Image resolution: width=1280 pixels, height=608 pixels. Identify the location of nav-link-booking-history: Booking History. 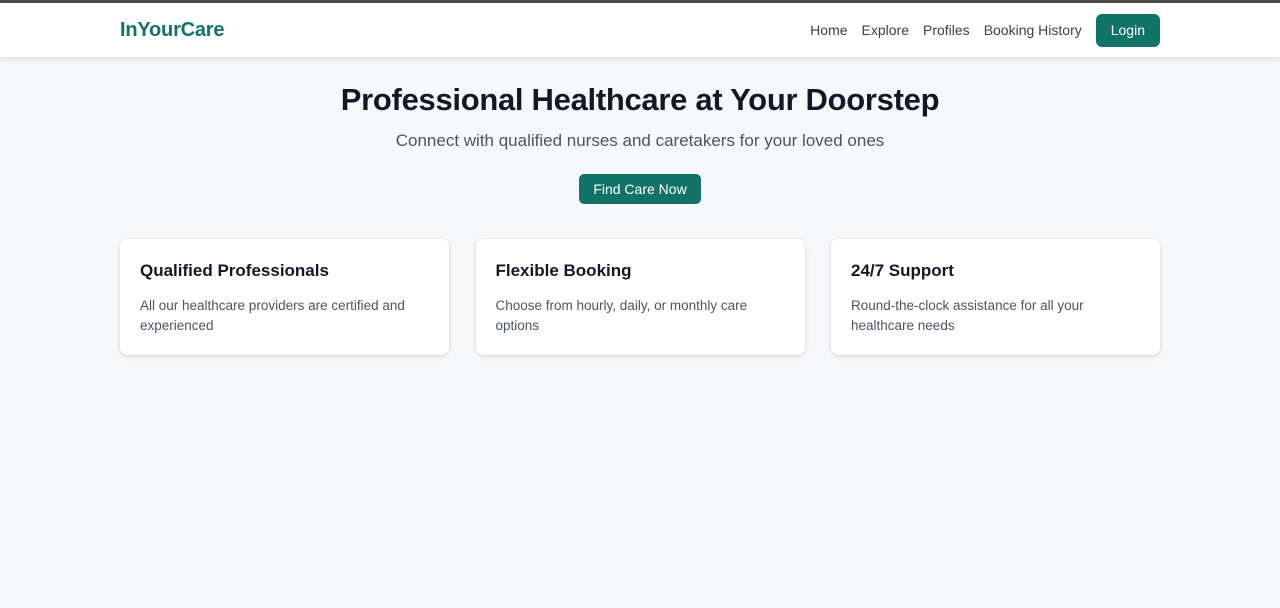
(1033, 30).